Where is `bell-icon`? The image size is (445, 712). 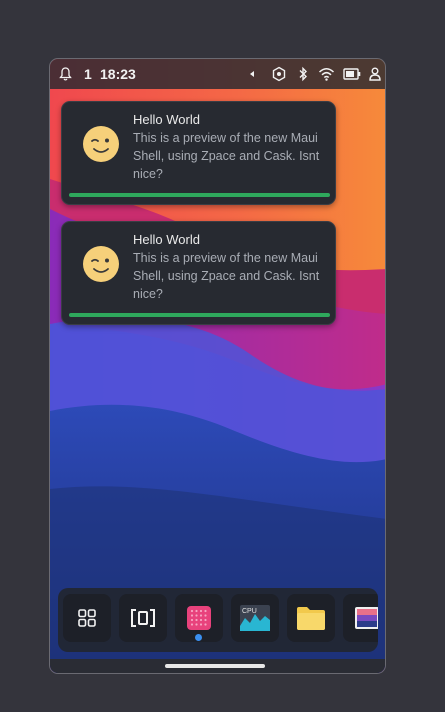
bell-icon is located at coordinates (65, 74).